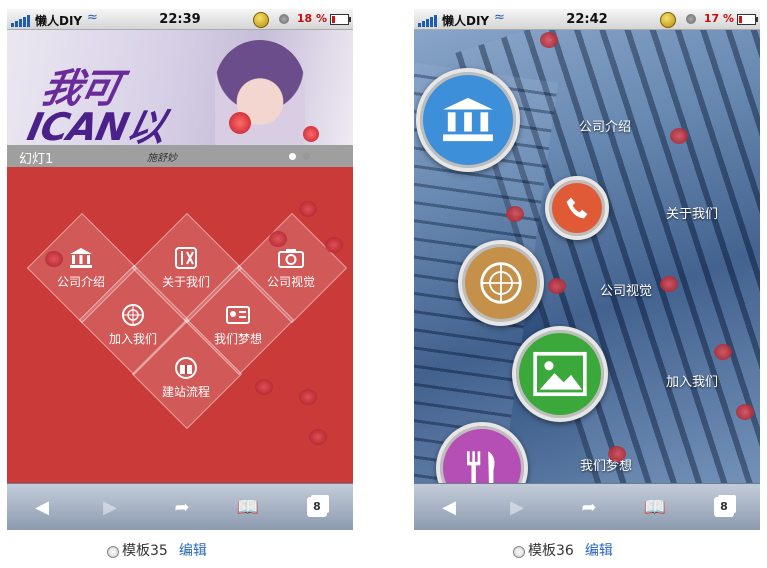  I want to click on slide-caption-bar: 幻灯1 施舒妙, so click(180, 156).